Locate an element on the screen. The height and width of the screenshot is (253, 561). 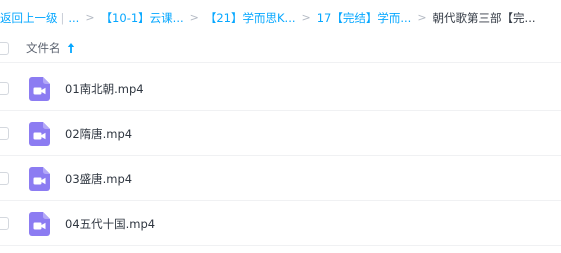
file-name: 01南北朝.mp4 is located at coordinates (104, 89).